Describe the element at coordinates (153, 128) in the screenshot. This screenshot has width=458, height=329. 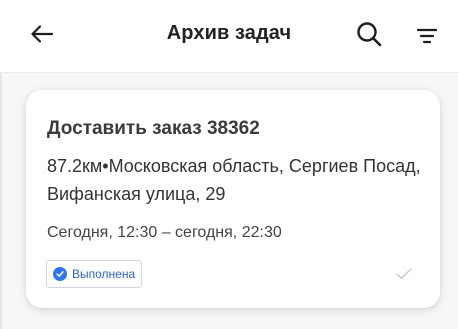
I see `task-title: Доставить заказ 38362` at that location.